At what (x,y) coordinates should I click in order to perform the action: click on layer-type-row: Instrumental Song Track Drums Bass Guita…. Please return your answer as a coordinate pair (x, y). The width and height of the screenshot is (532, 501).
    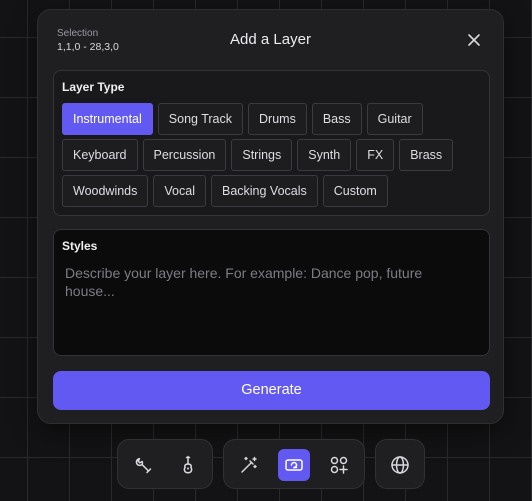
    Looking at the image, I should click on (274, 119).